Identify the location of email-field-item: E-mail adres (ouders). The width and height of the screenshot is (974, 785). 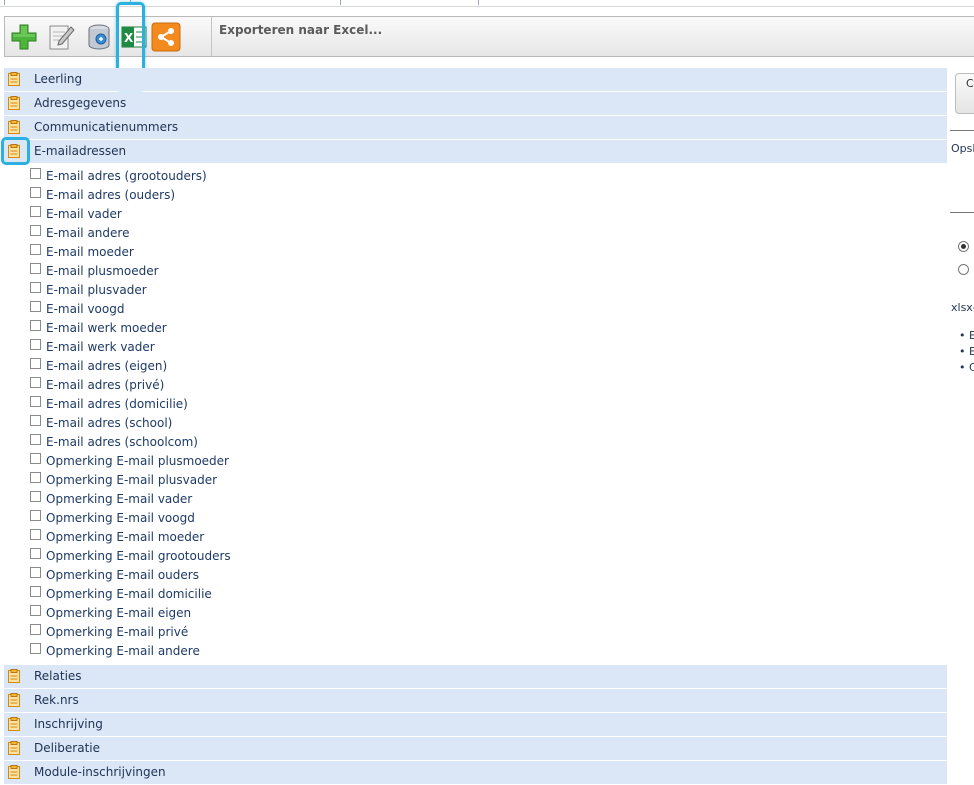
(488, 195).